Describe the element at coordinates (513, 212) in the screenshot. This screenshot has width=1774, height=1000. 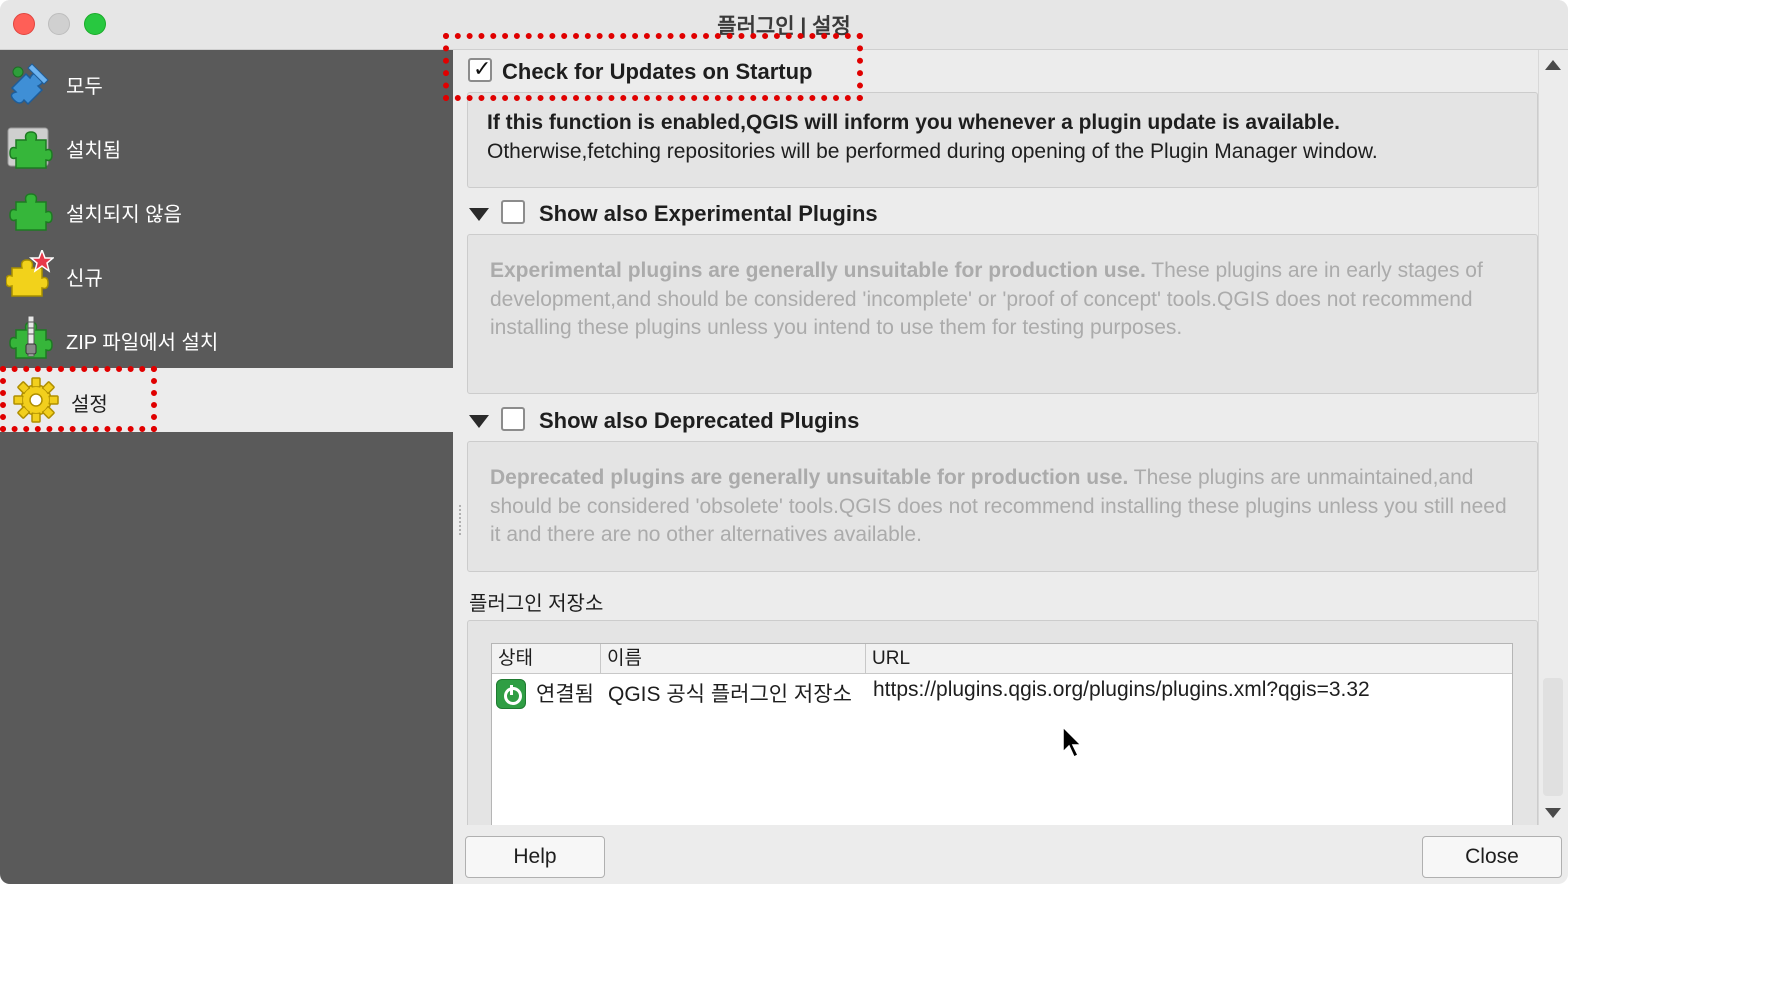
I see `experimental-plugins-checkbox` at that location.